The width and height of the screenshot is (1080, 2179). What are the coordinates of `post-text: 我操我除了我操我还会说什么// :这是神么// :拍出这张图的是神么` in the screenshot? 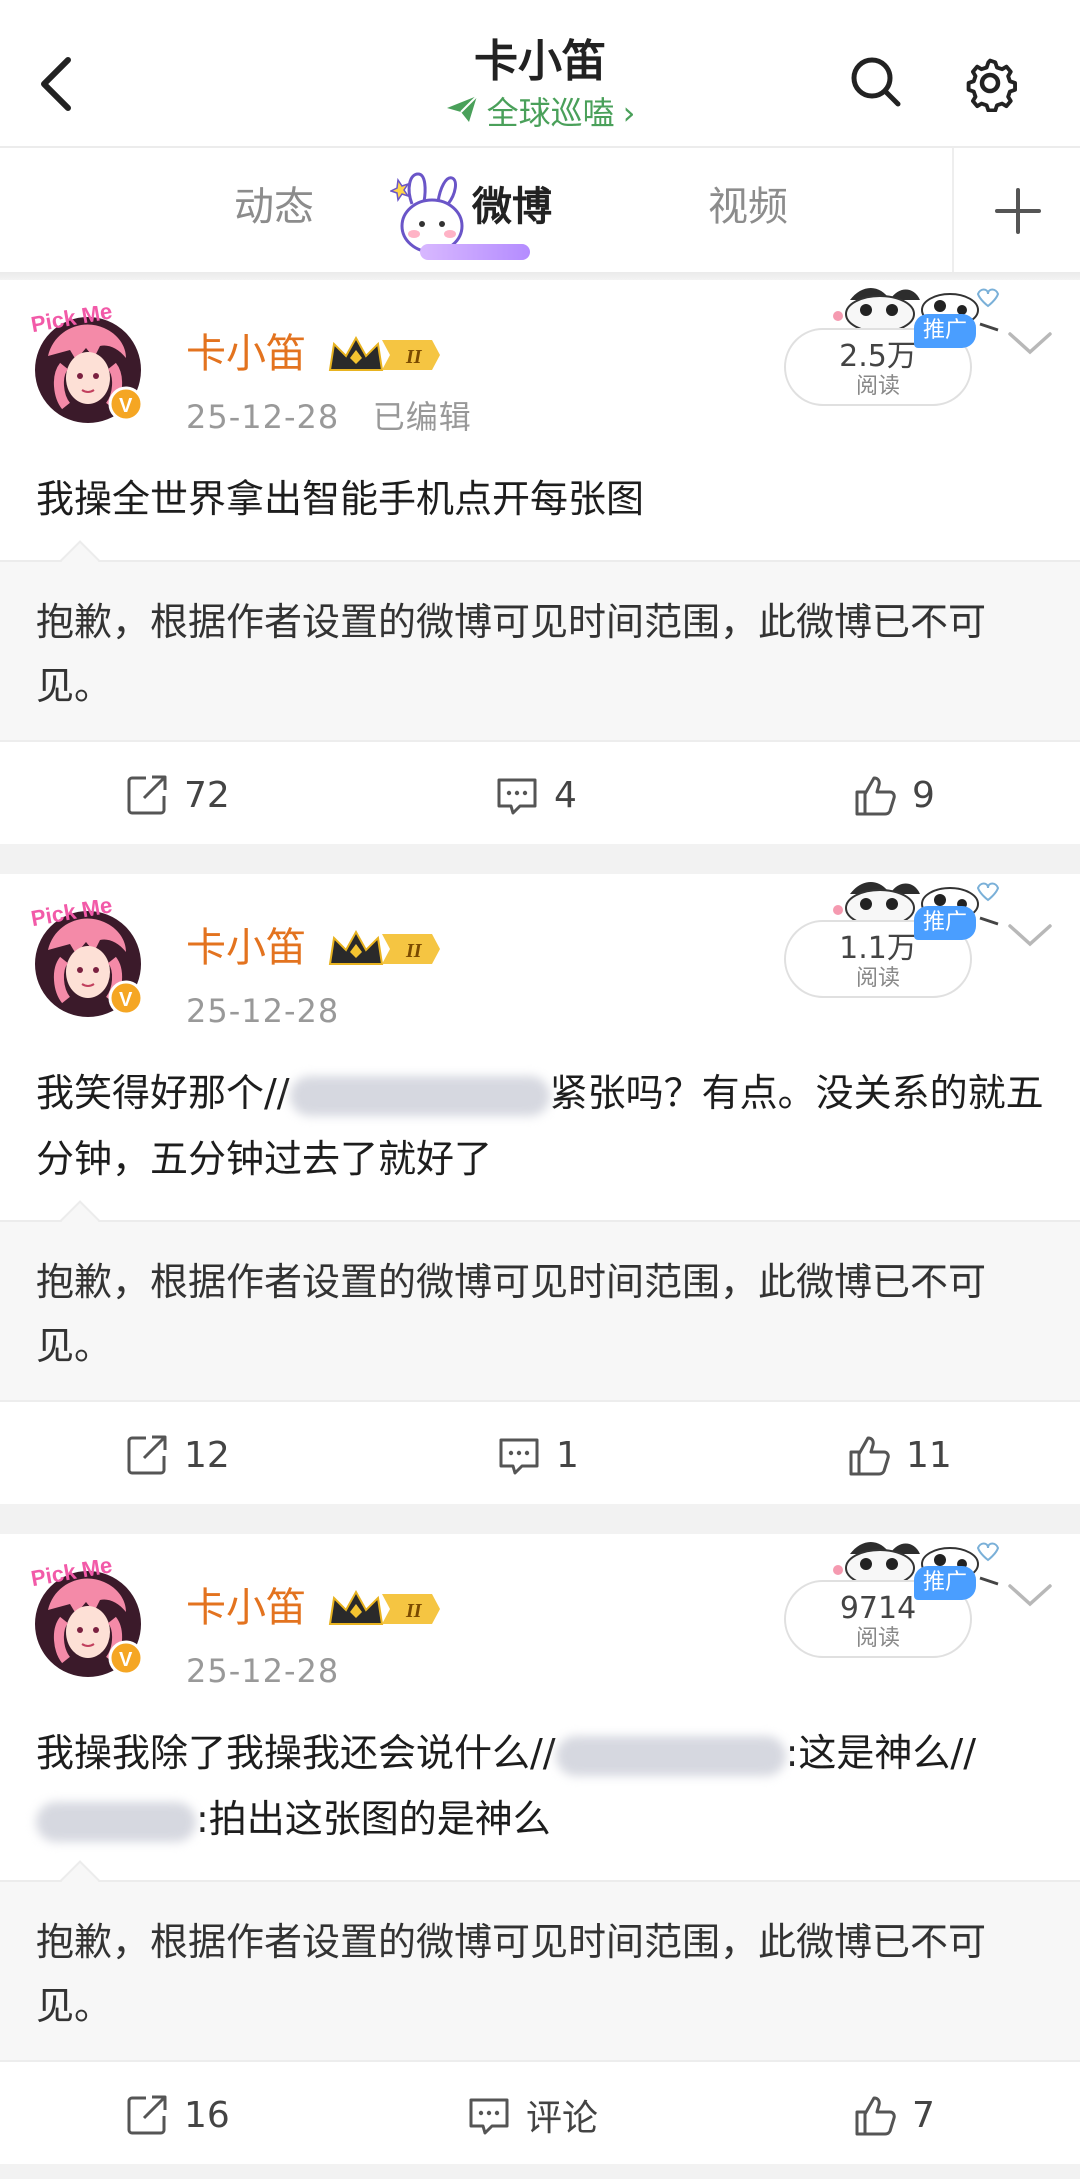 It's located at (541, 1786).